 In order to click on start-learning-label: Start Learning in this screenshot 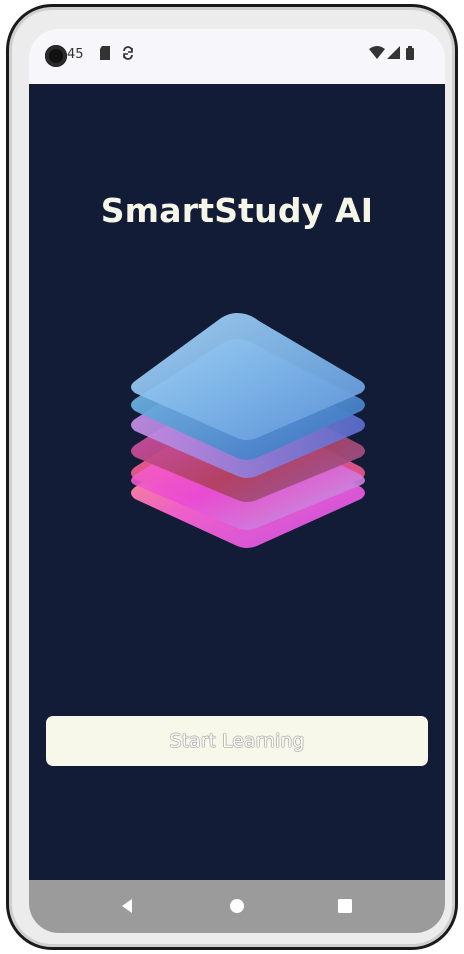, I will do `click(237, 741)`.